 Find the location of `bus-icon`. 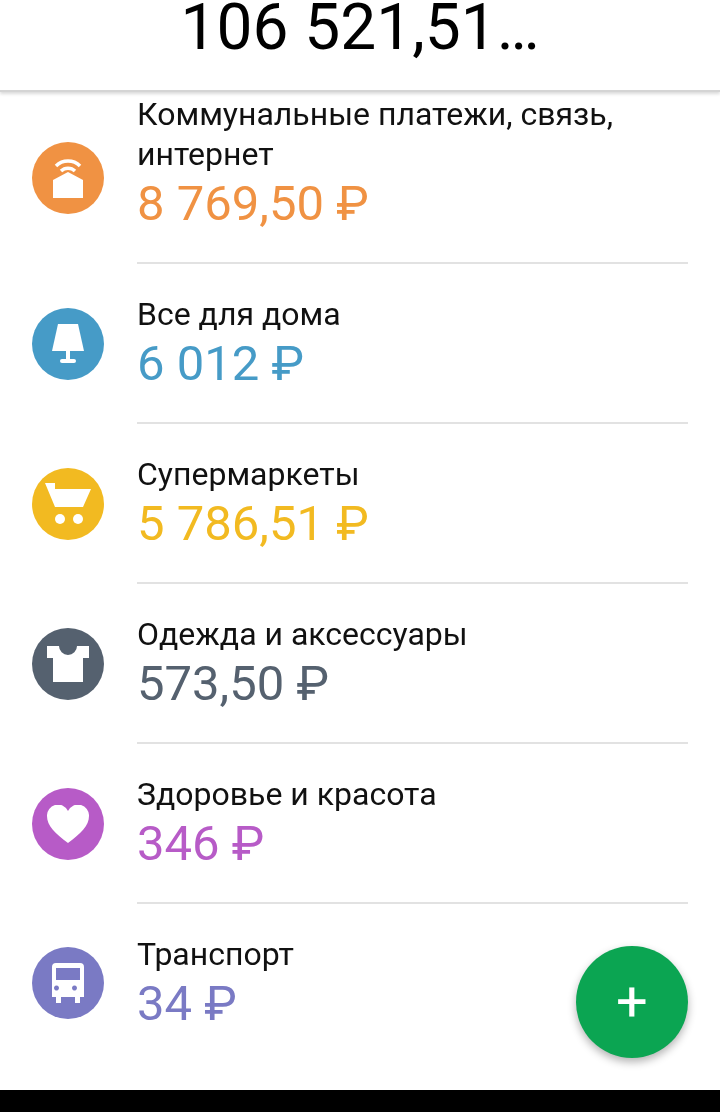

bus-icon is located at coordinates (67, 983).